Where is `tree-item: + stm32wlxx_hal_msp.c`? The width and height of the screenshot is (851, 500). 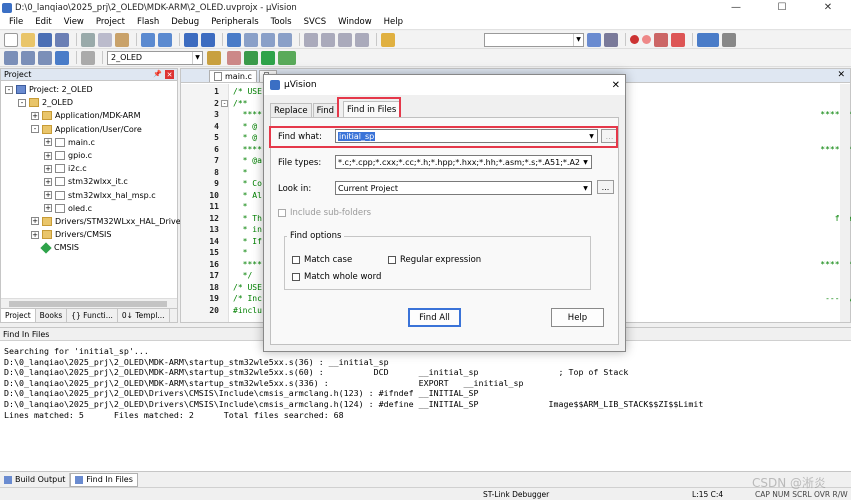 tree-item: + stm32wlxx_hal_msp.c is located at coordinates (89, 195).